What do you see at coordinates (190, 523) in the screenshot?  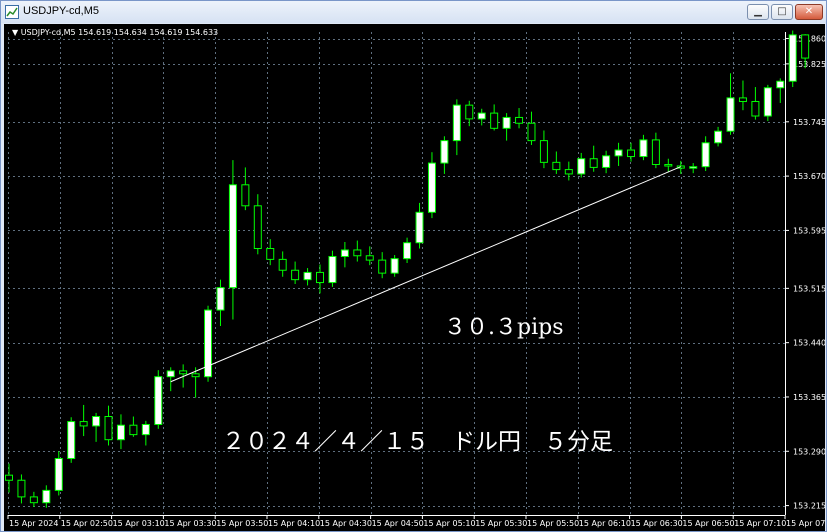 I see `x-tick-label: 15 Apr 03:30` at bounding box center [190, 523].